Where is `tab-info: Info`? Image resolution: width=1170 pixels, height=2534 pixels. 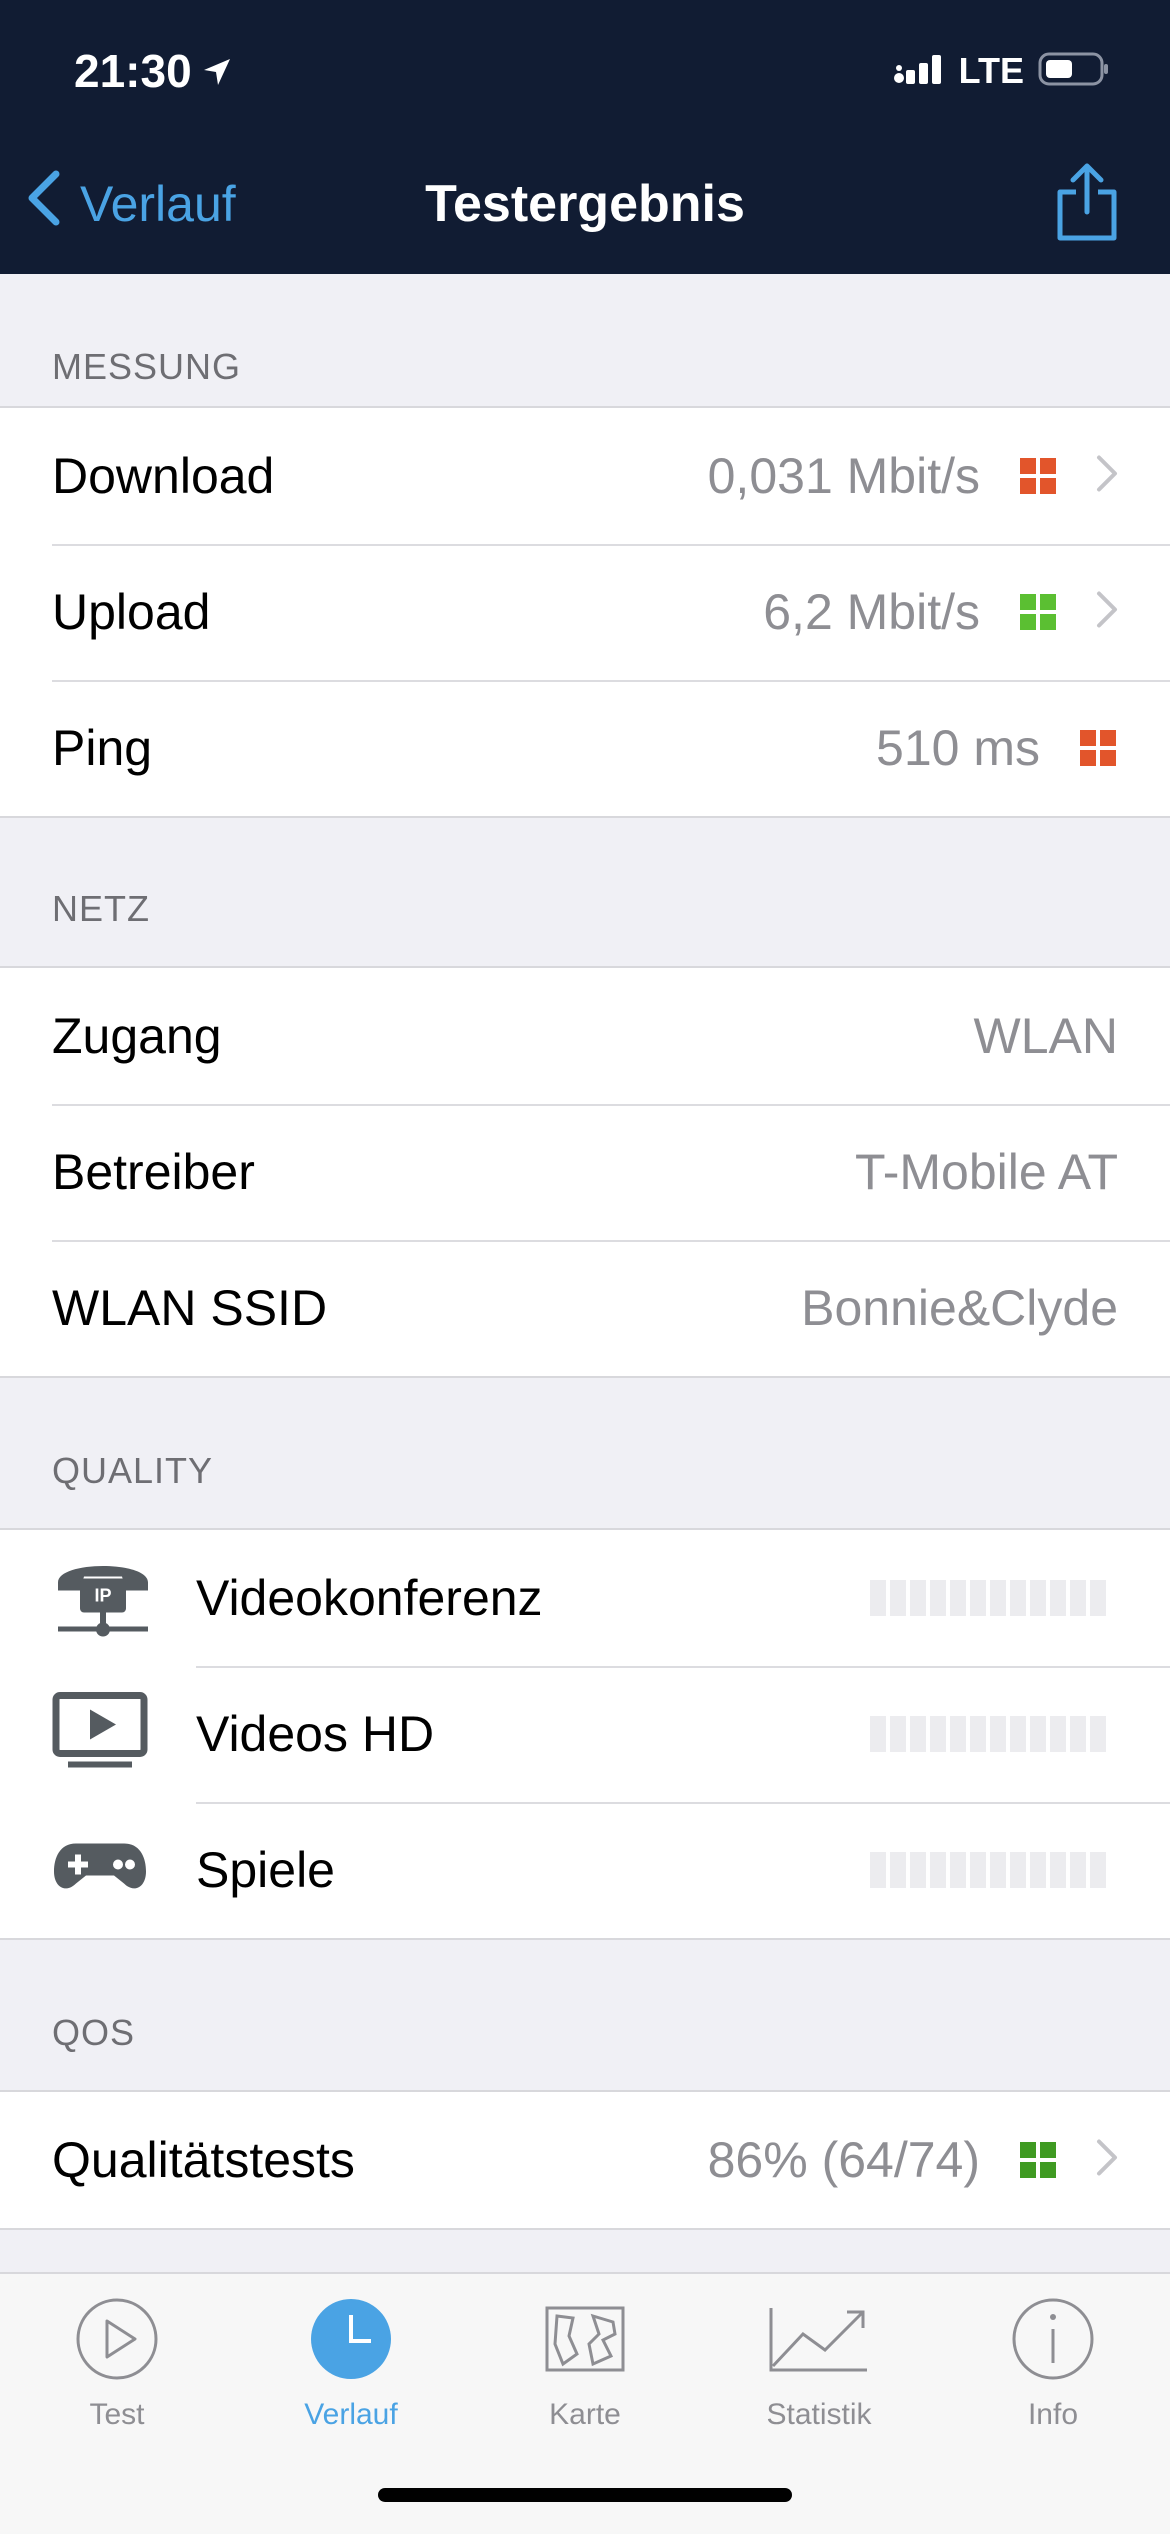
tab-info: Info is located at coordinates (1053, 2364).